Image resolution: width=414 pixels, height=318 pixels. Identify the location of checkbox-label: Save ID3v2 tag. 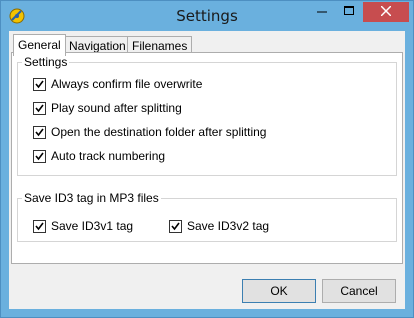
(228, 226).